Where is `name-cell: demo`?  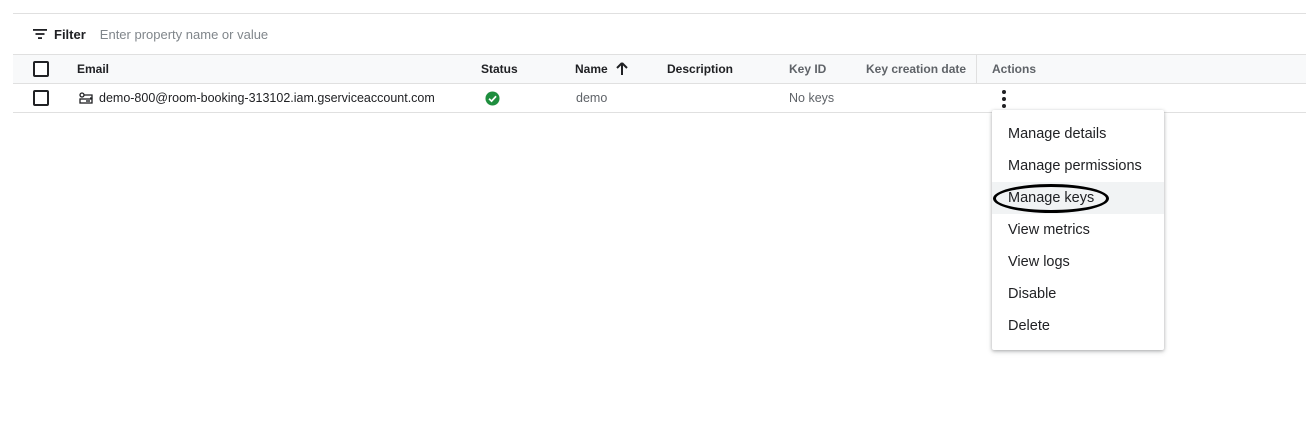 name-cell: demo is located at coordinates (592, 98).